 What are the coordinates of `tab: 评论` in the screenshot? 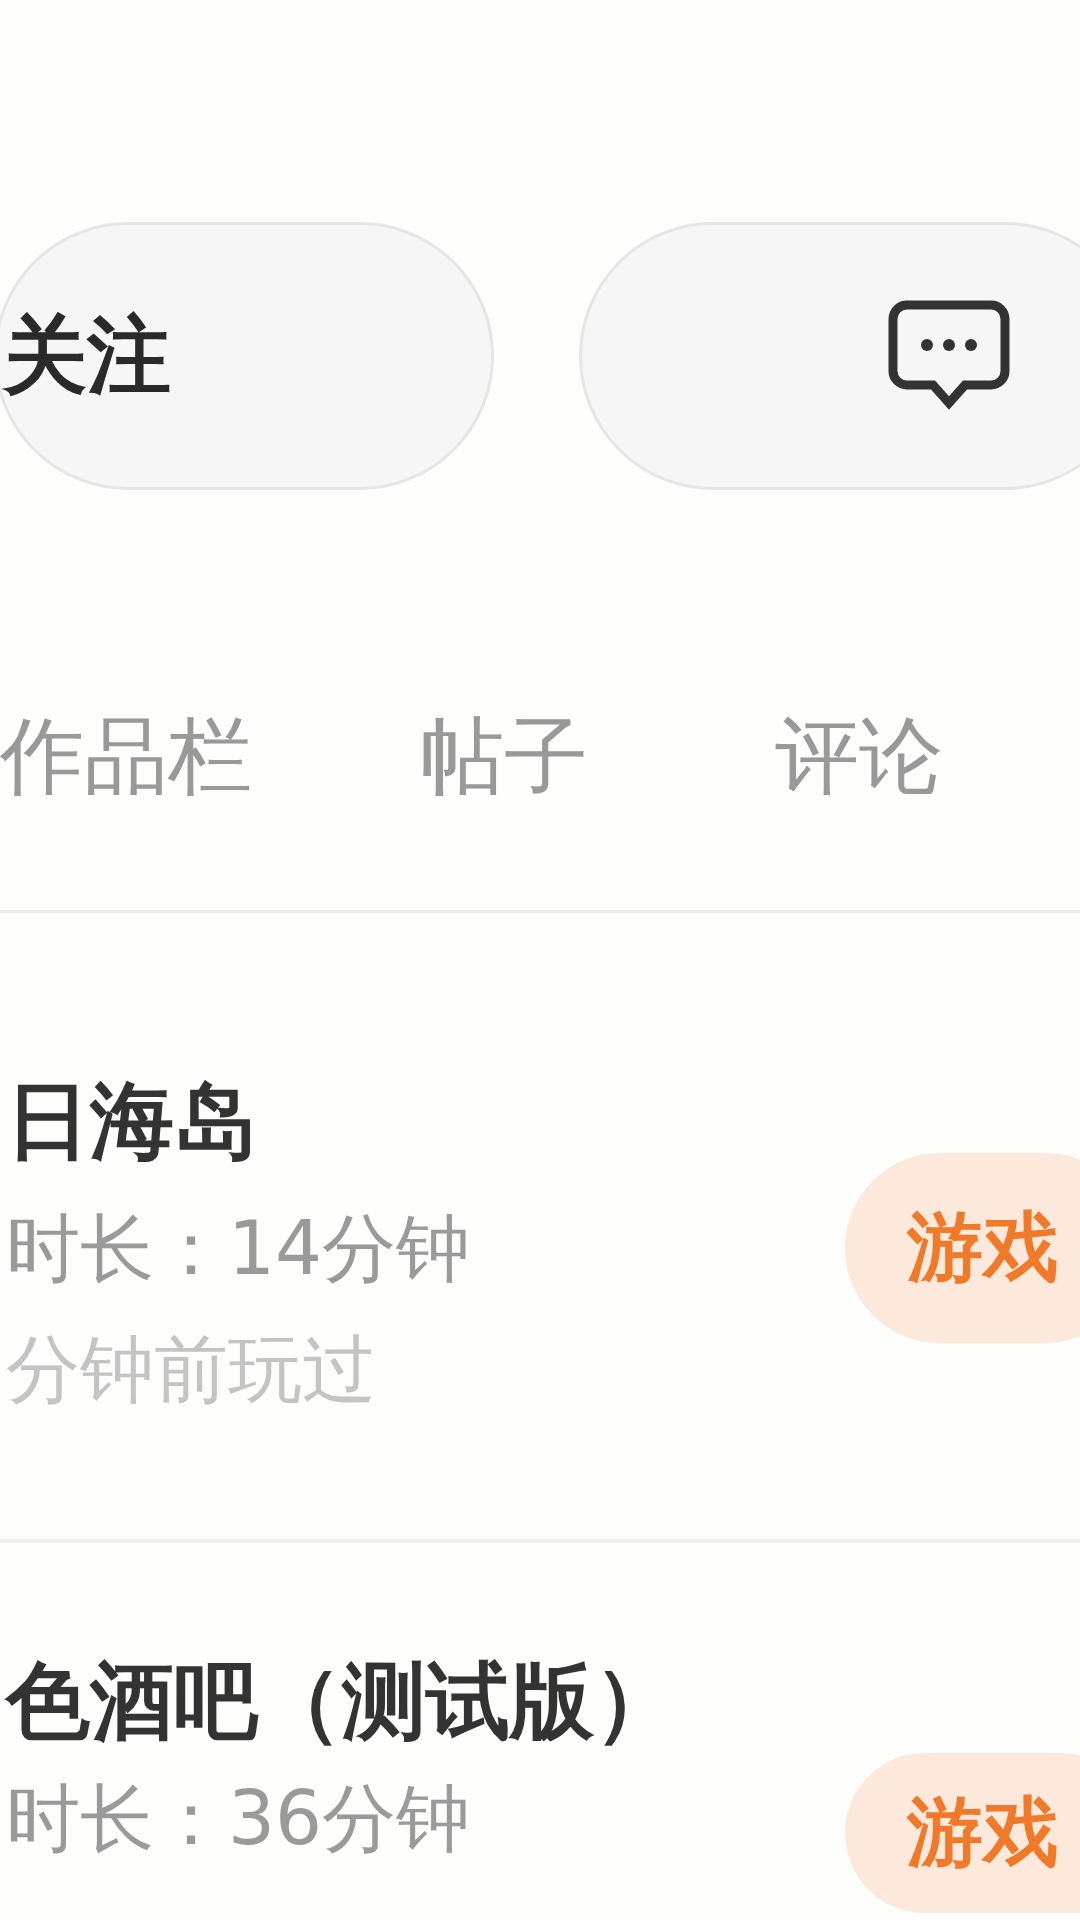 It's located at (859, 756).